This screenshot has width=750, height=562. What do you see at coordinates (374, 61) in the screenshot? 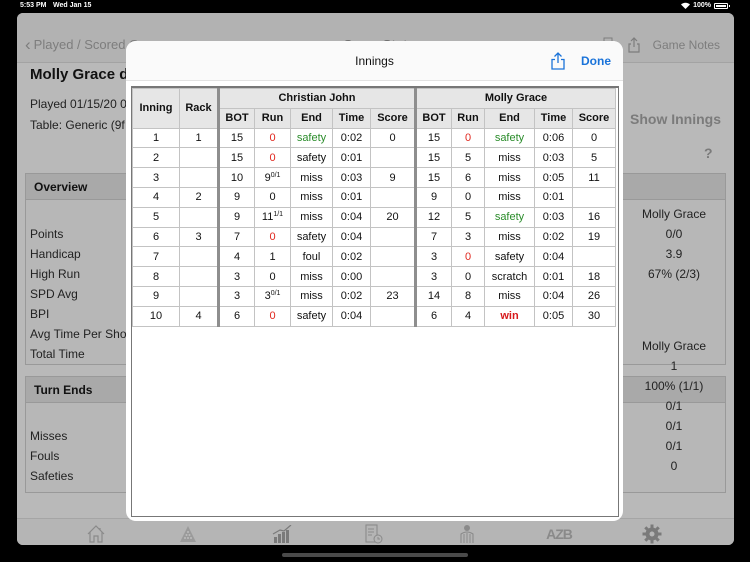
I see `modal-header: Innings Done` at bounding box center [374, 61].